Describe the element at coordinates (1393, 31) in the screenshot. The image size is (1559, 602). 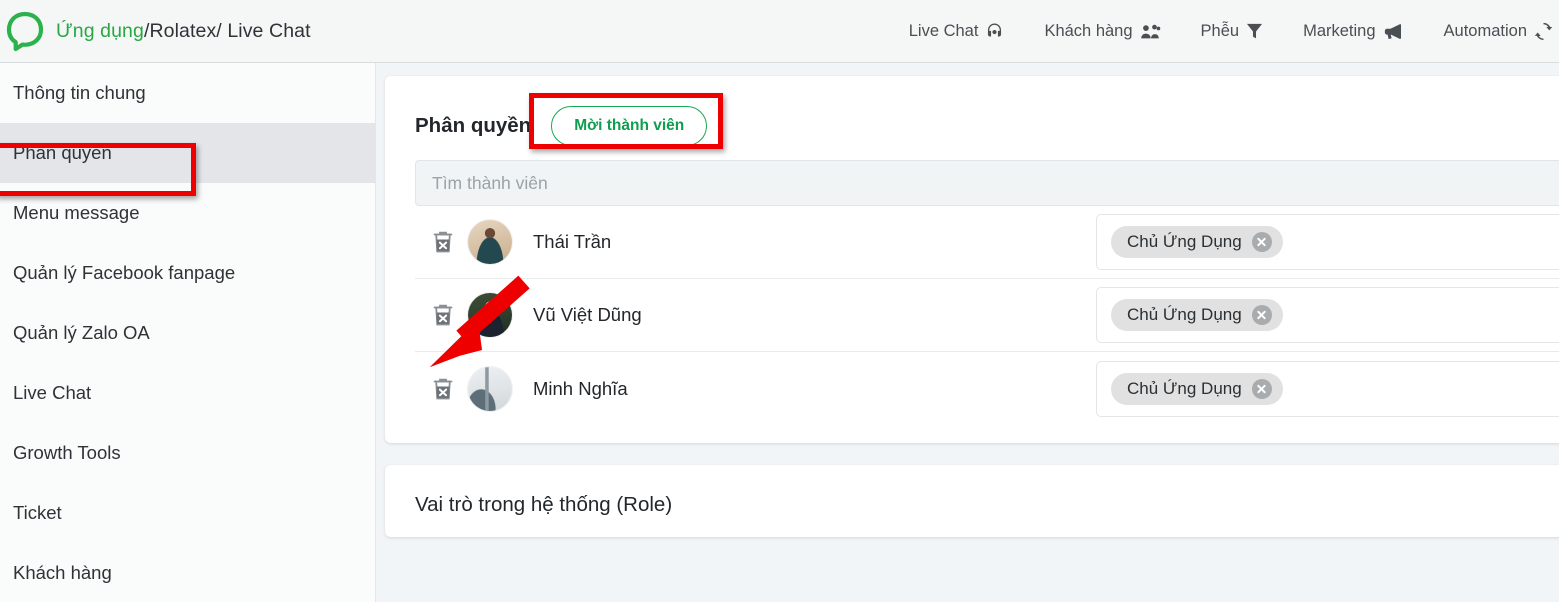
I see `megaphone-icon` at that location.